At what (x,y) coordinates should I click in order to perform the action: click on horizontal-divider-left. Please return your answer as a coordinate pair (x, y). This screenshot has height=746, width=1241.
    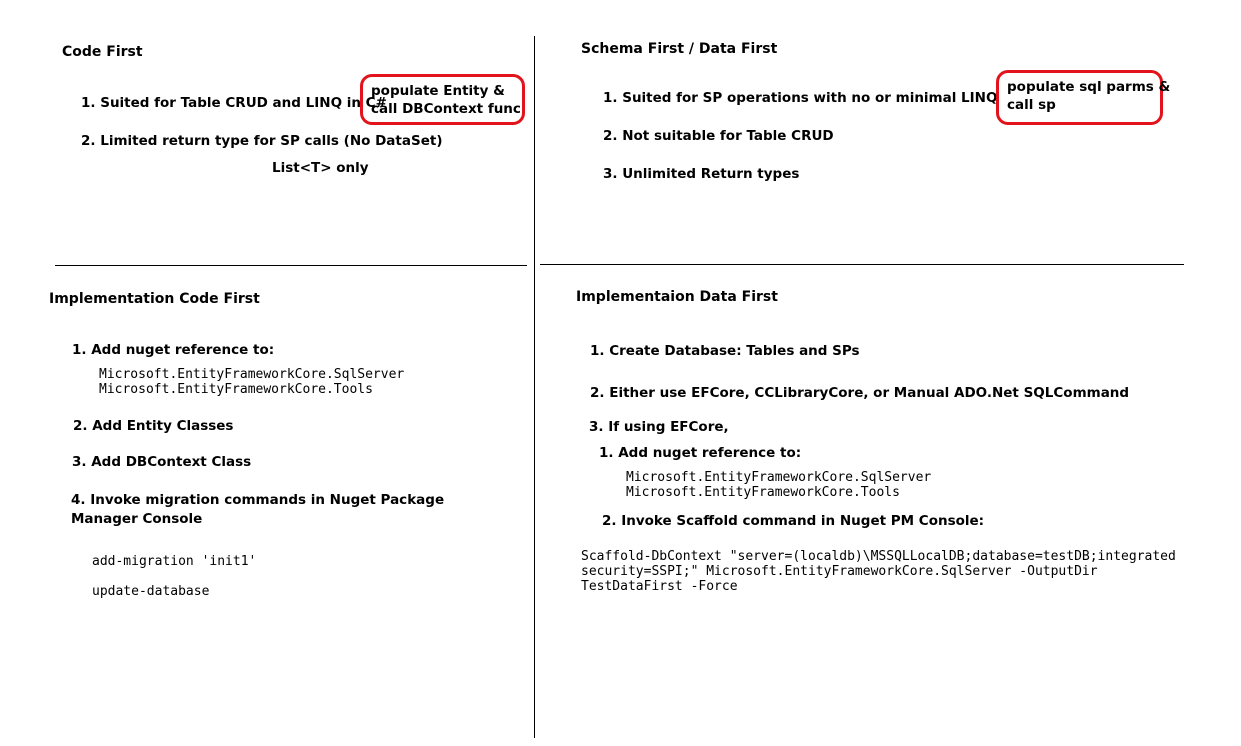
    Looking at the image, I should click on (291, 265).